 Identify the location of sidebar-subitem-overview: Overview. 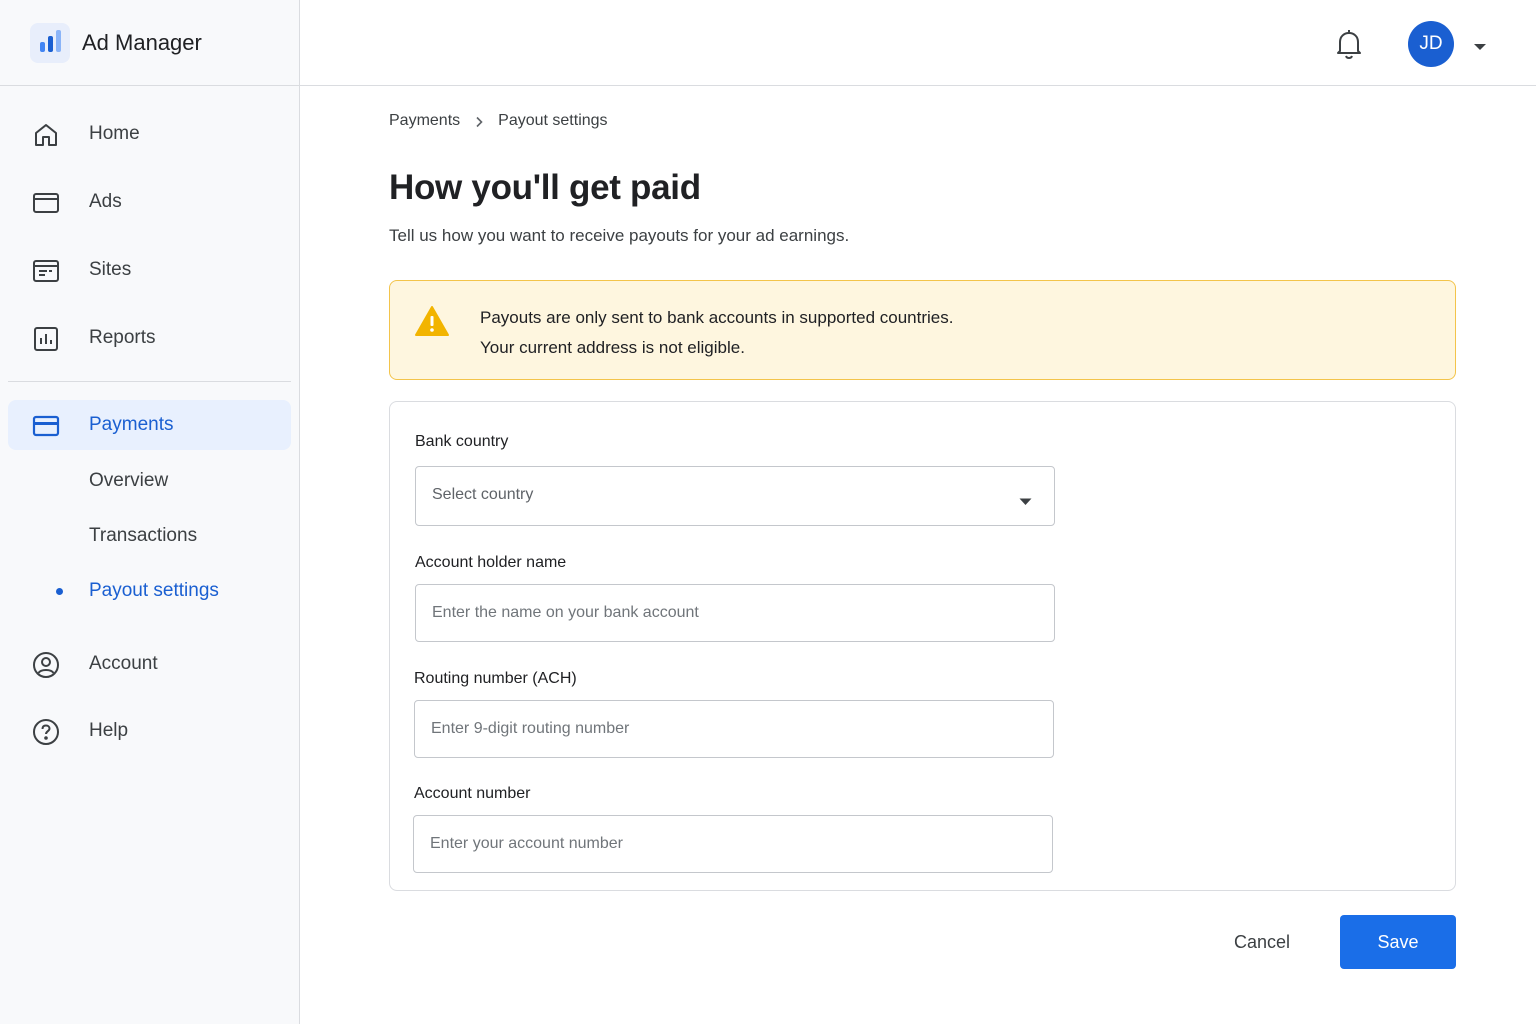
(149, 481).